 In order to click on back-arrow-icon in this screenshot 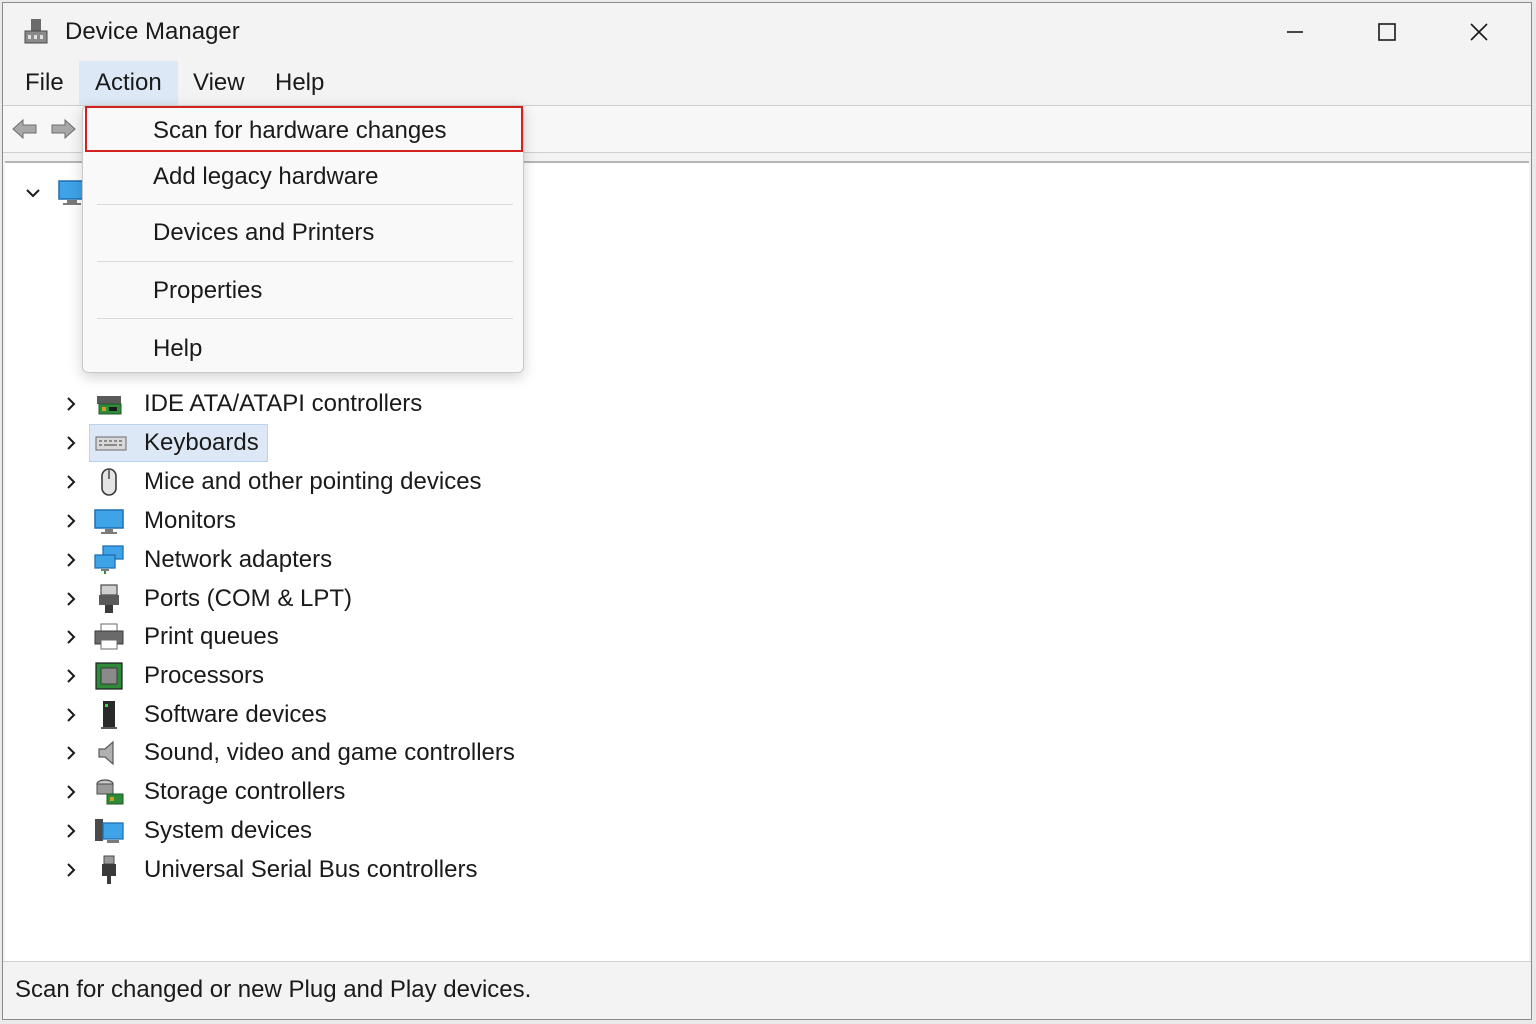, I will do `click(25, 129)`.